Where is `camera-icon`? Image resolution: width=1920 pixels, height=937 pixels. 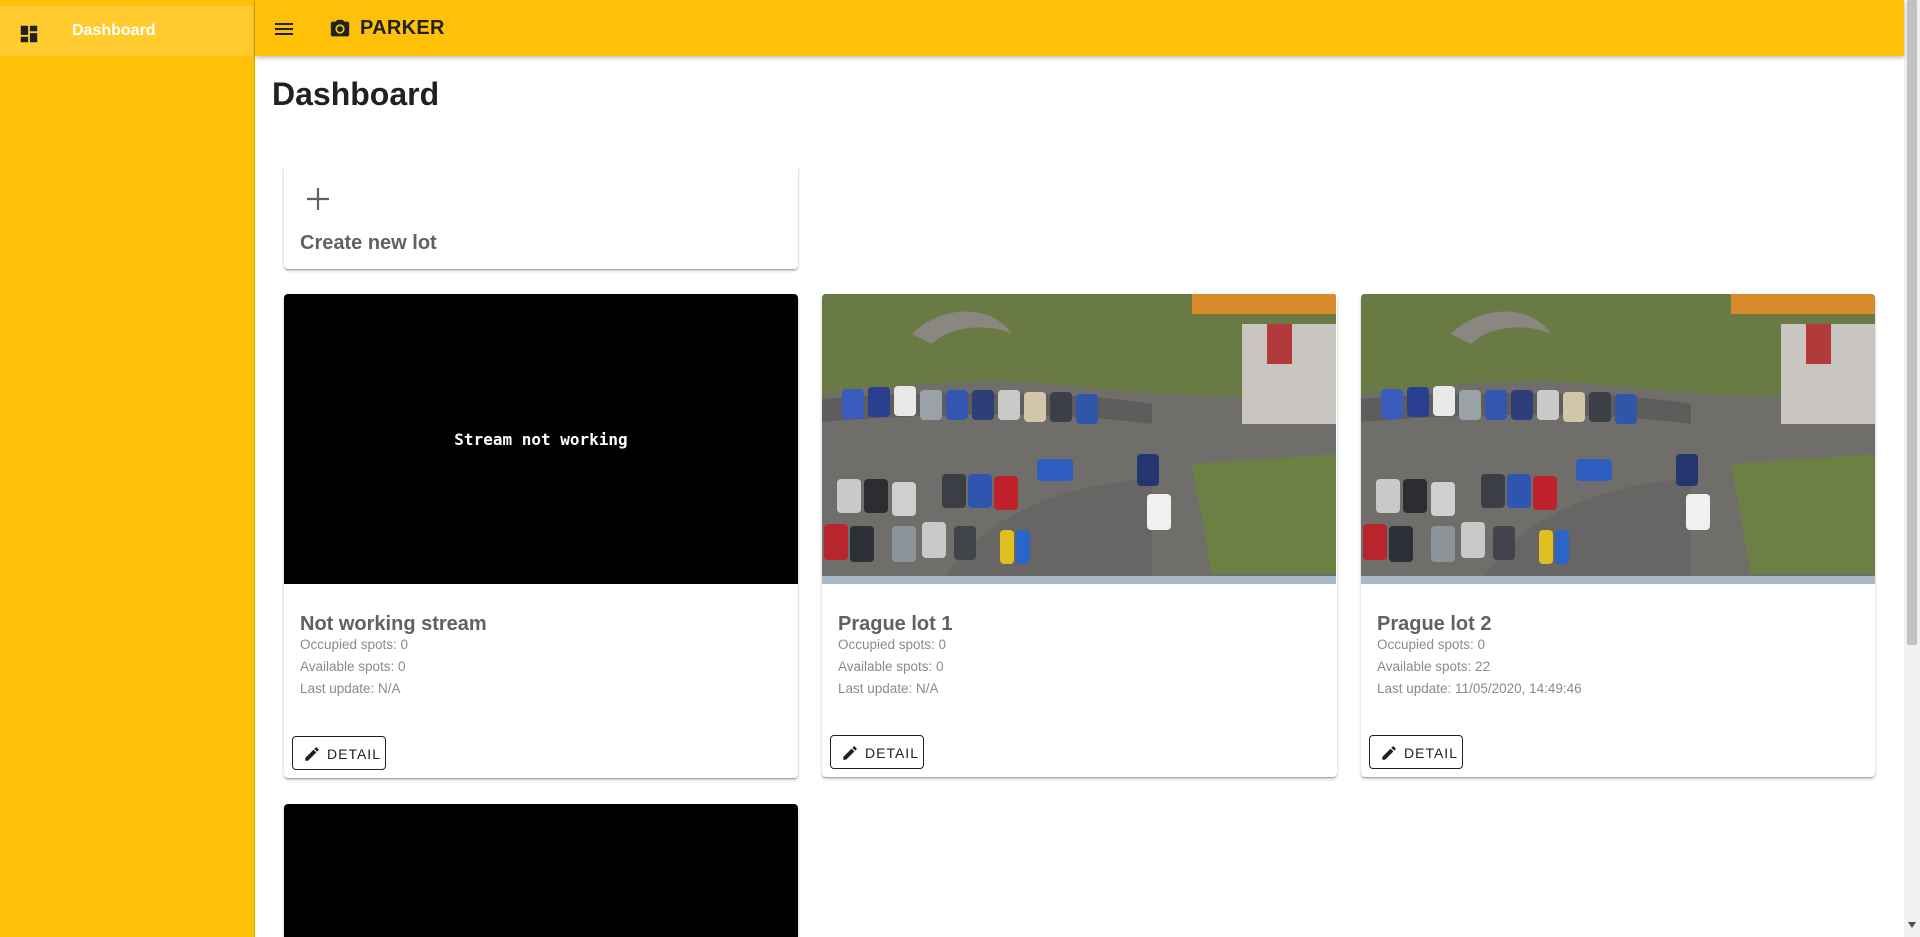 camera-icon is located at coordinates (340, 28).